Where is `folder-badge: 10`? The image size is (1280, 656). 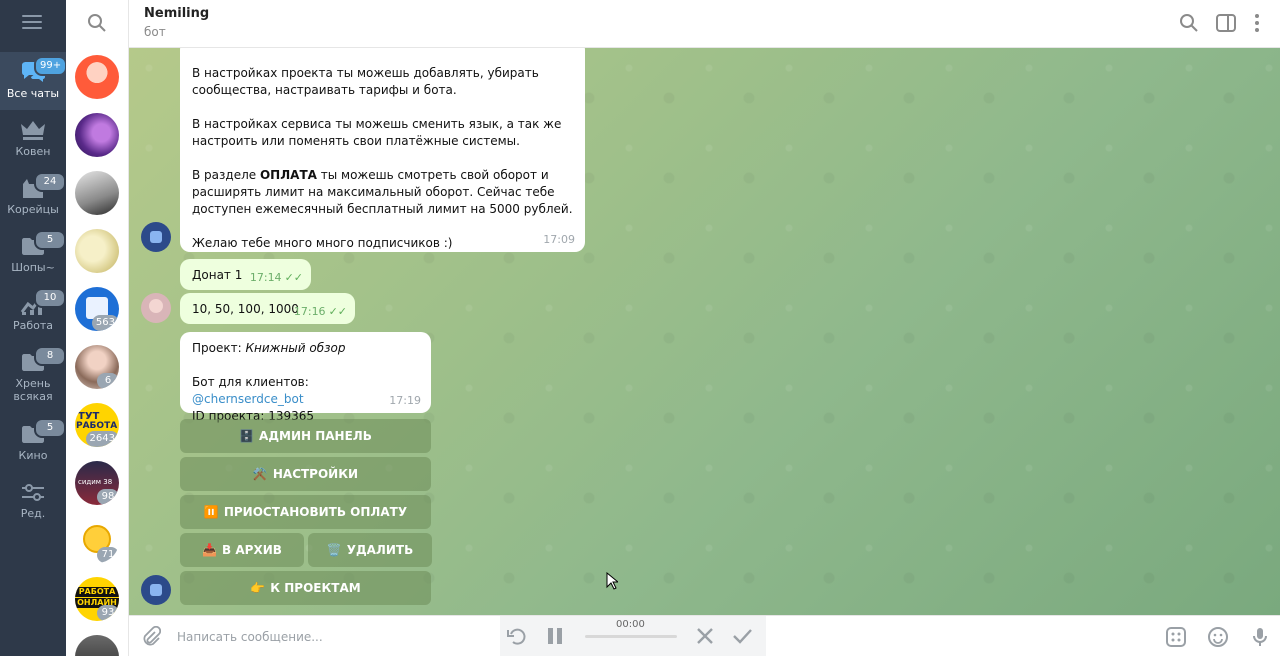 folder-badge: 10 is located at coordinates (50, 298).